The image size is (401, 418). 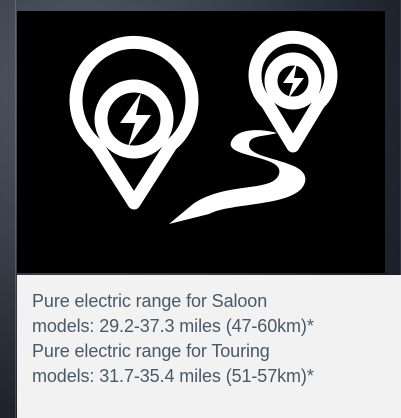 I want to click on saloon-range-line-1: Pure electric range for Saloon, so click(x=150, y=301).